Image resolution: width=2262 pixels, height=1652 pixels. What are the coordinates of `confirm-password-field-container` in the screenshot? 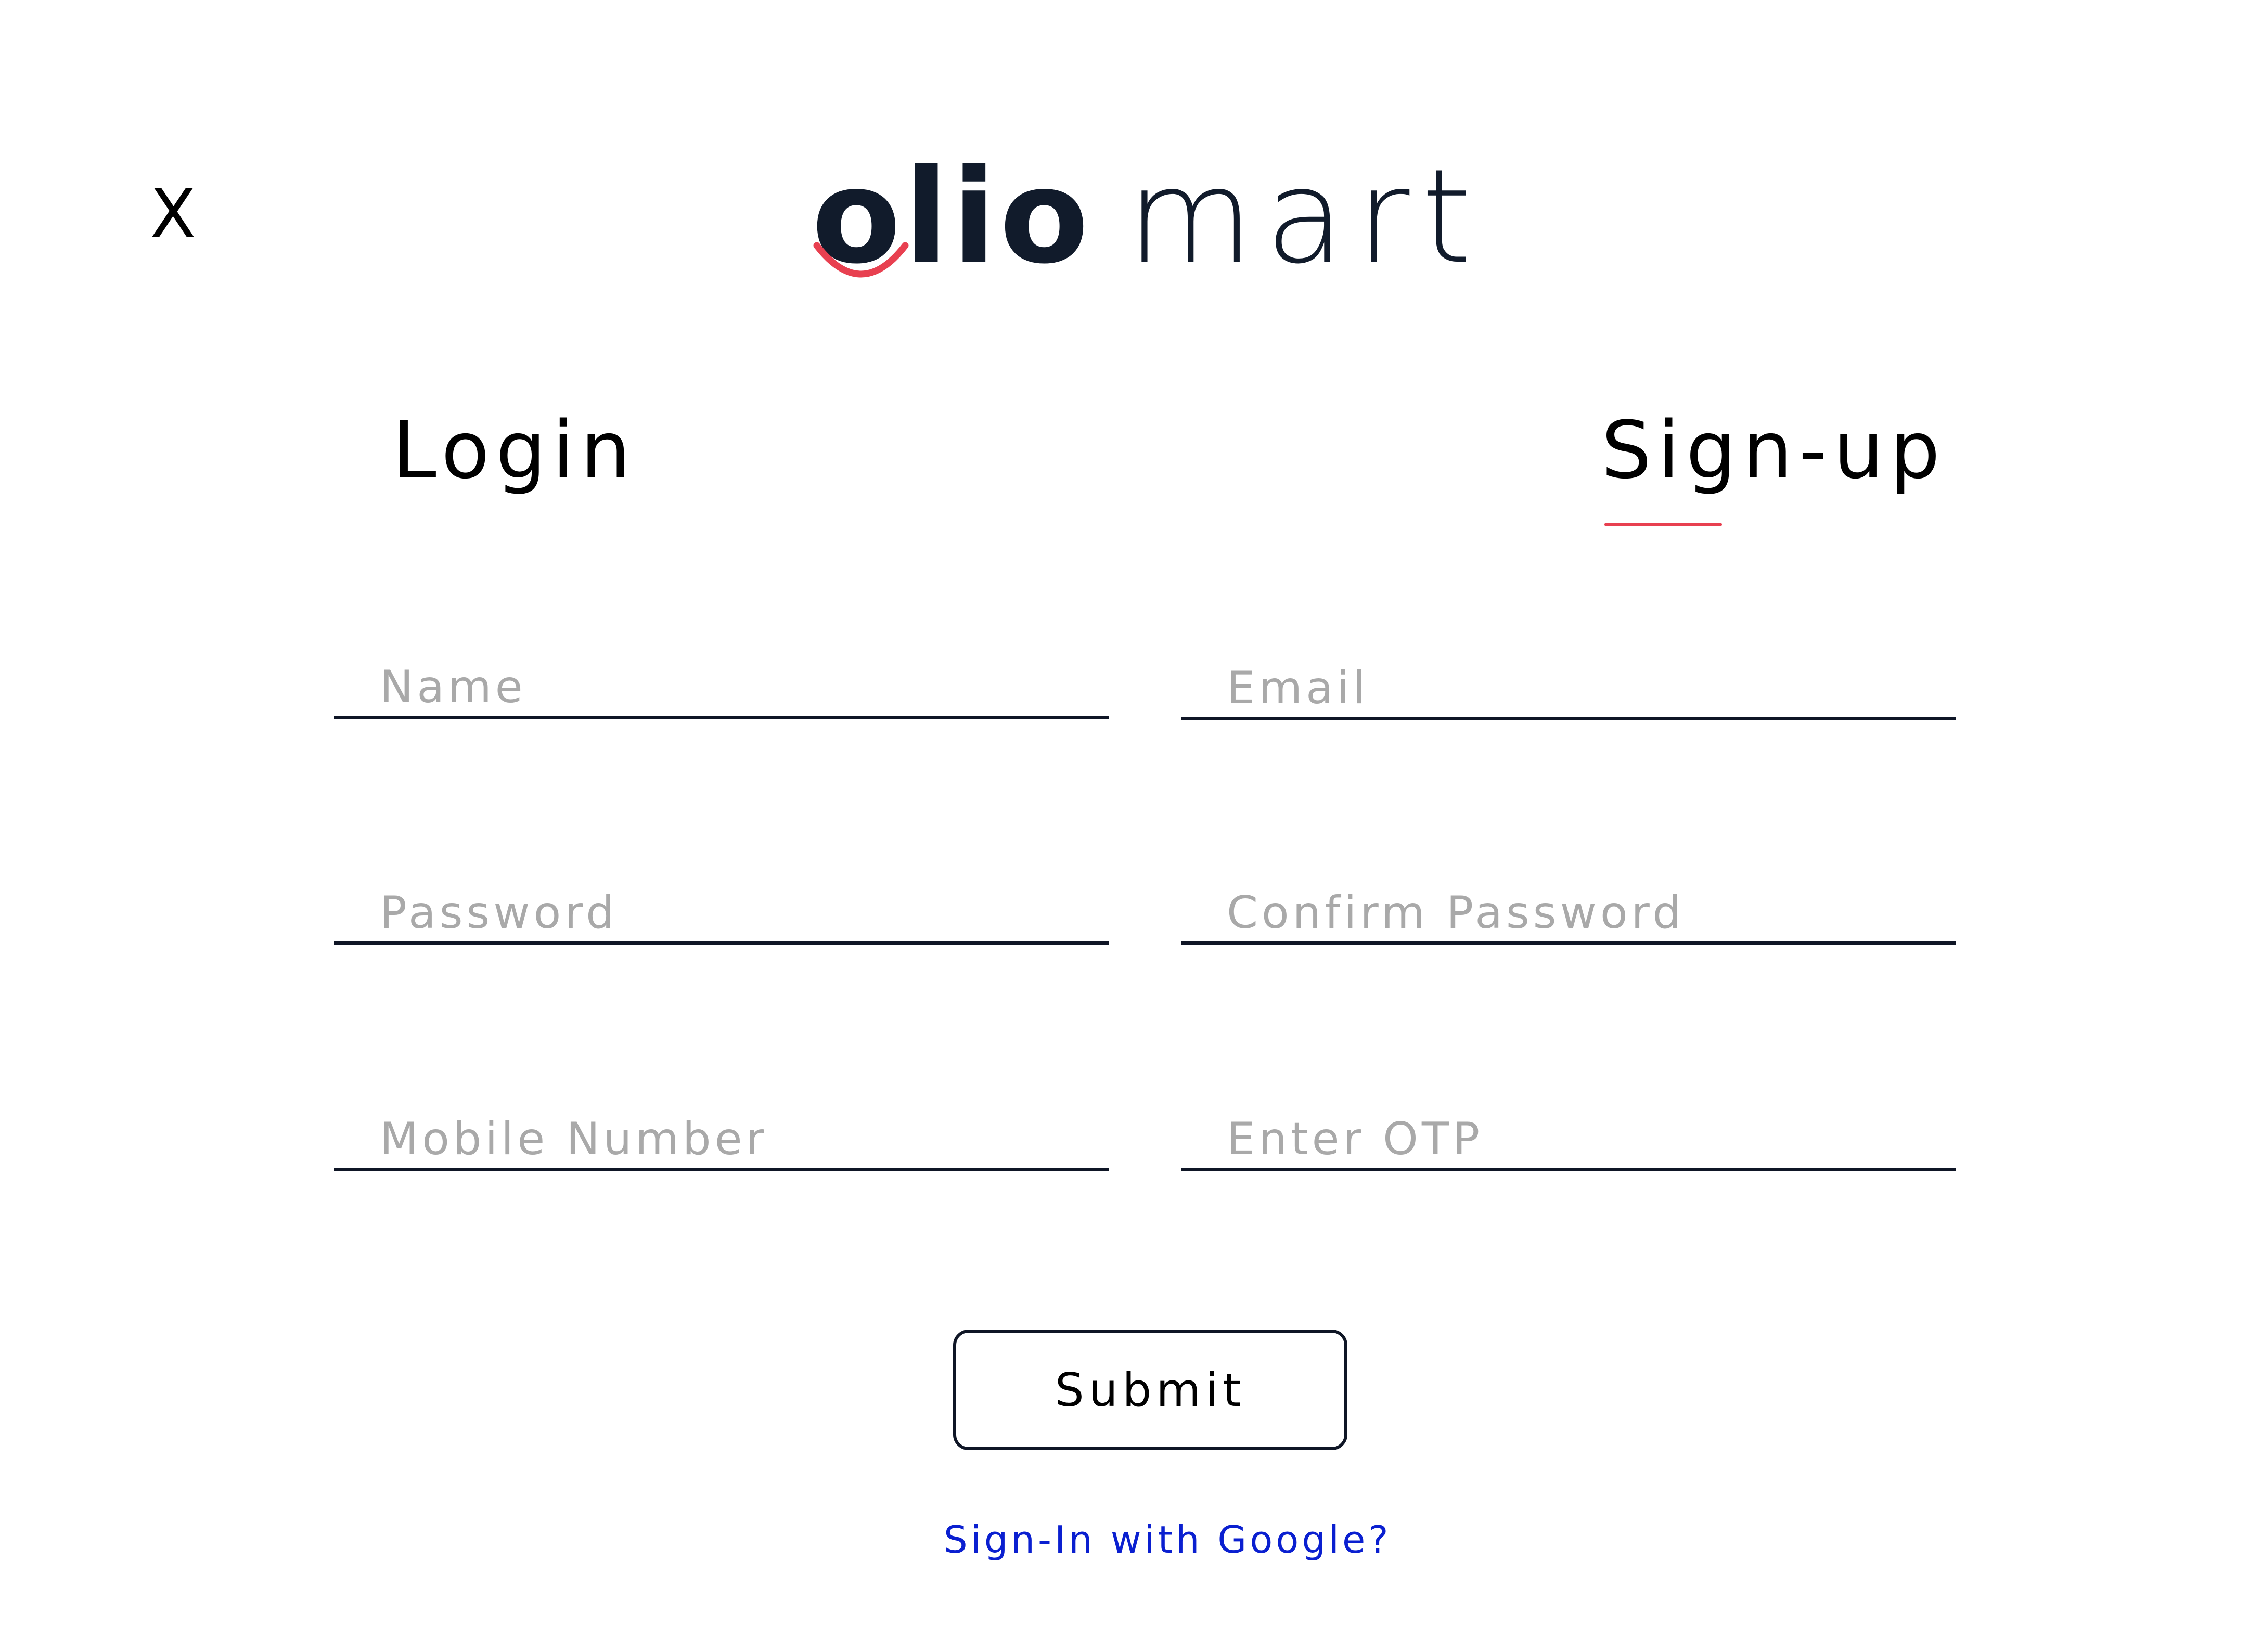 It's located at (1568, 914).